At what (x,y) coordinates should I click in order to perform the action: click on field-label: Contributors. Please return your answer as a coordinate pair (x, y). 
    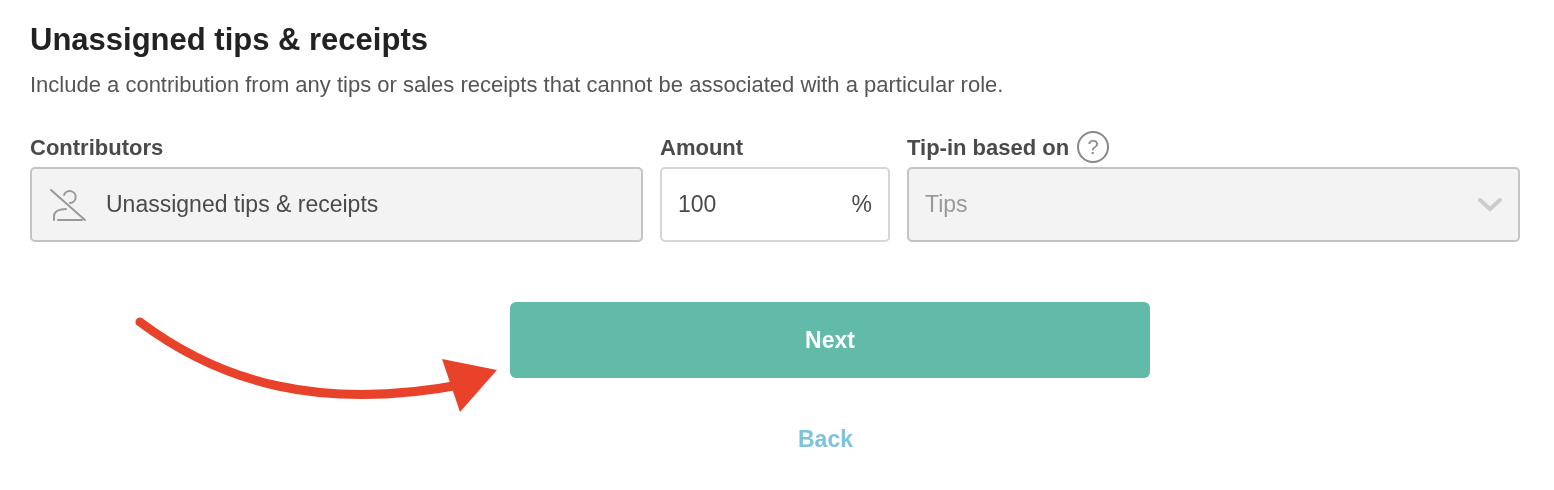
    Looking at the image, I should click on (97, 147).